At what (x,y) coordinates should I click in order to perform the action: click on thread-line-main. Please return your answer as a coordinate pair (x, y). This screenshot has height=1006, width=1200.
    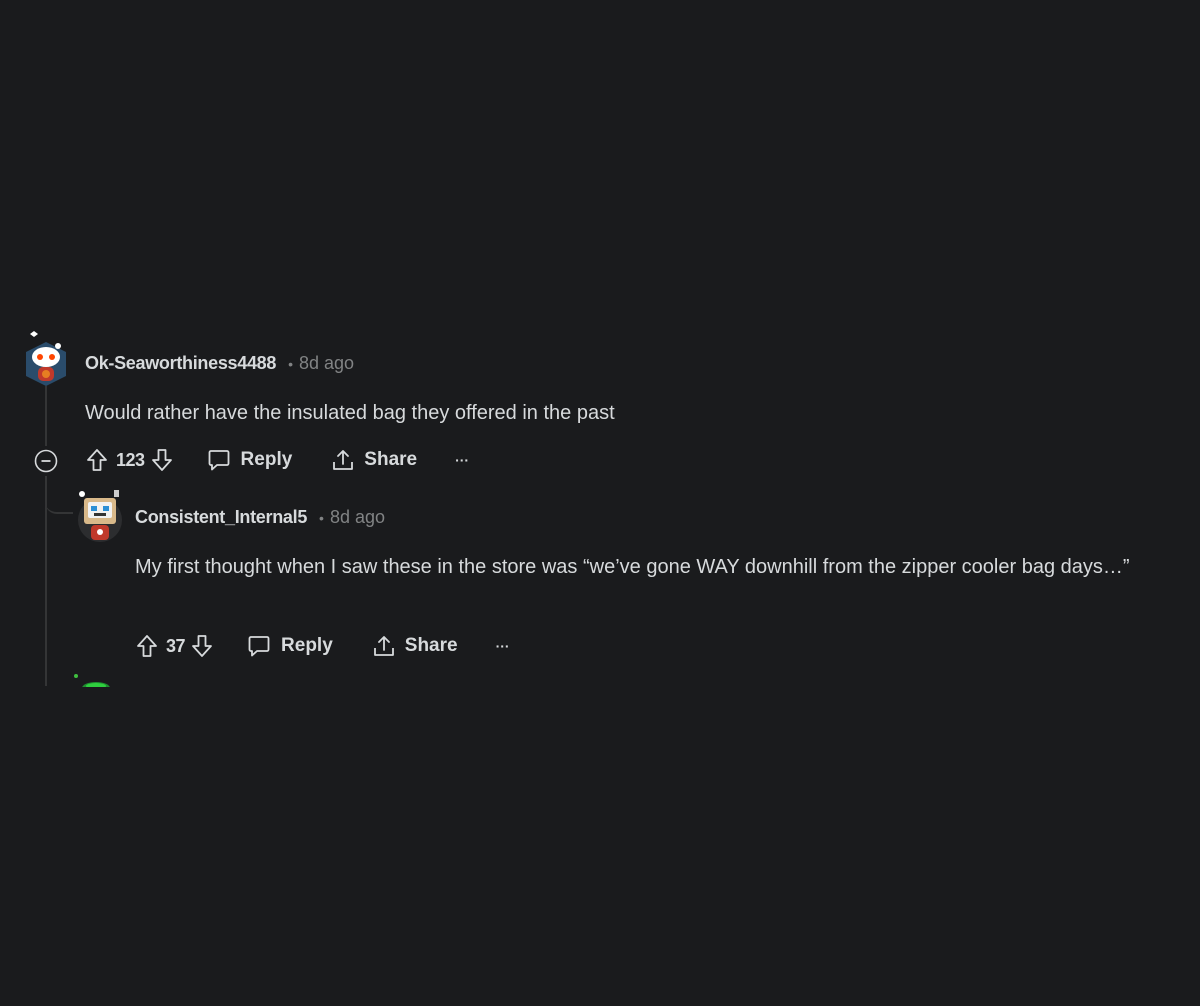
    Looking at the image, I should click on (46, 416).